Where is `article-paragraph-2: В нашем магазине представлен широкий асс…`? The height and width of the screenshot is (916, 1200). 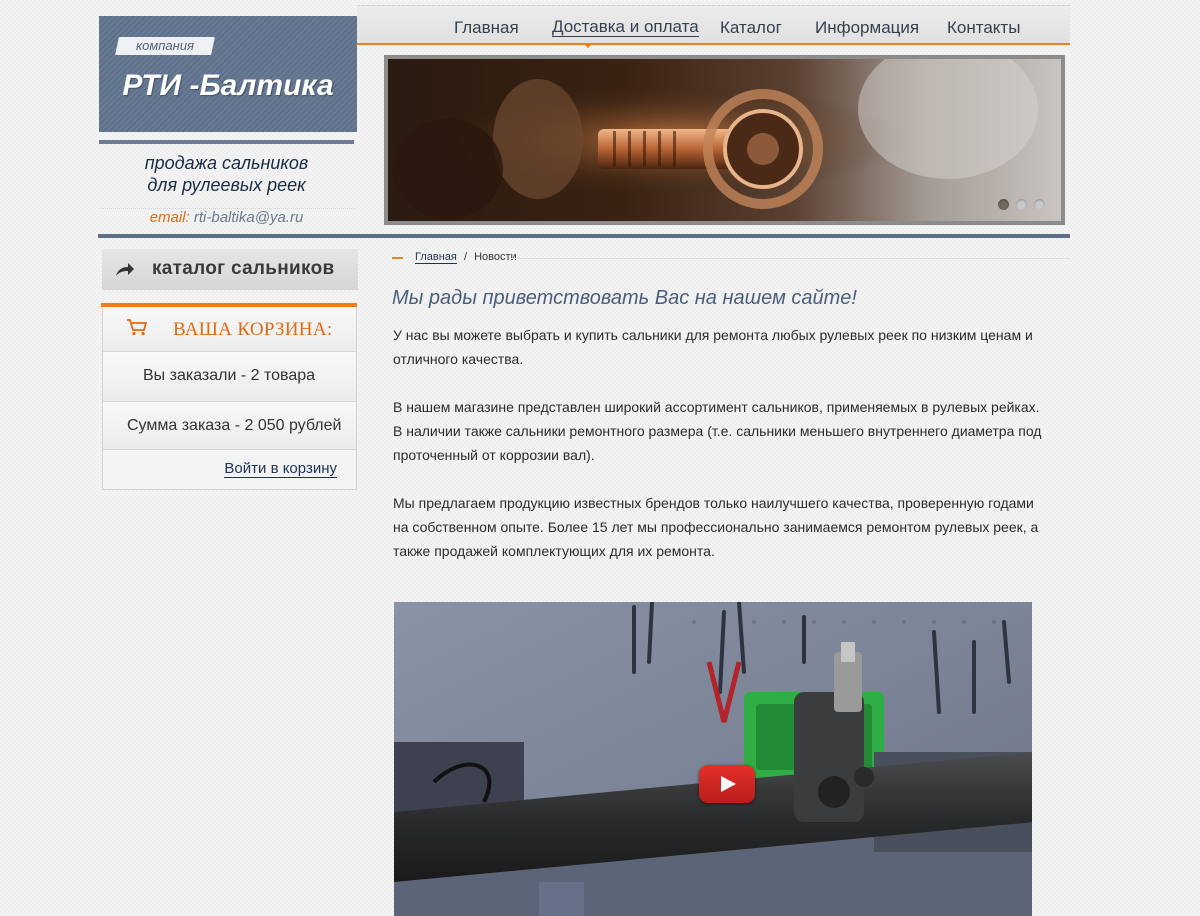
article-paragraph-2: В нашем магазине представлен широкий асс… is located at coordinates (717, 431).